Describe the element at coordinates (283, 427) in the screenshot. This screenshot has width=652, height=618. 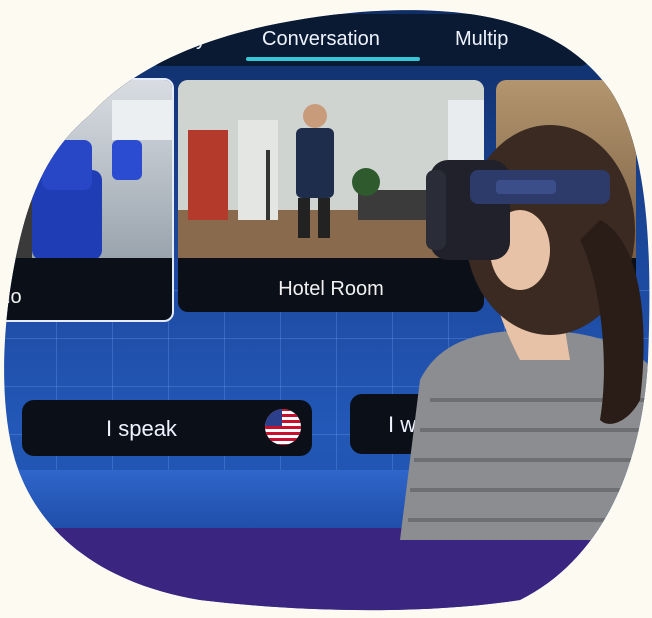
I see `us-flag-icon` at that location.